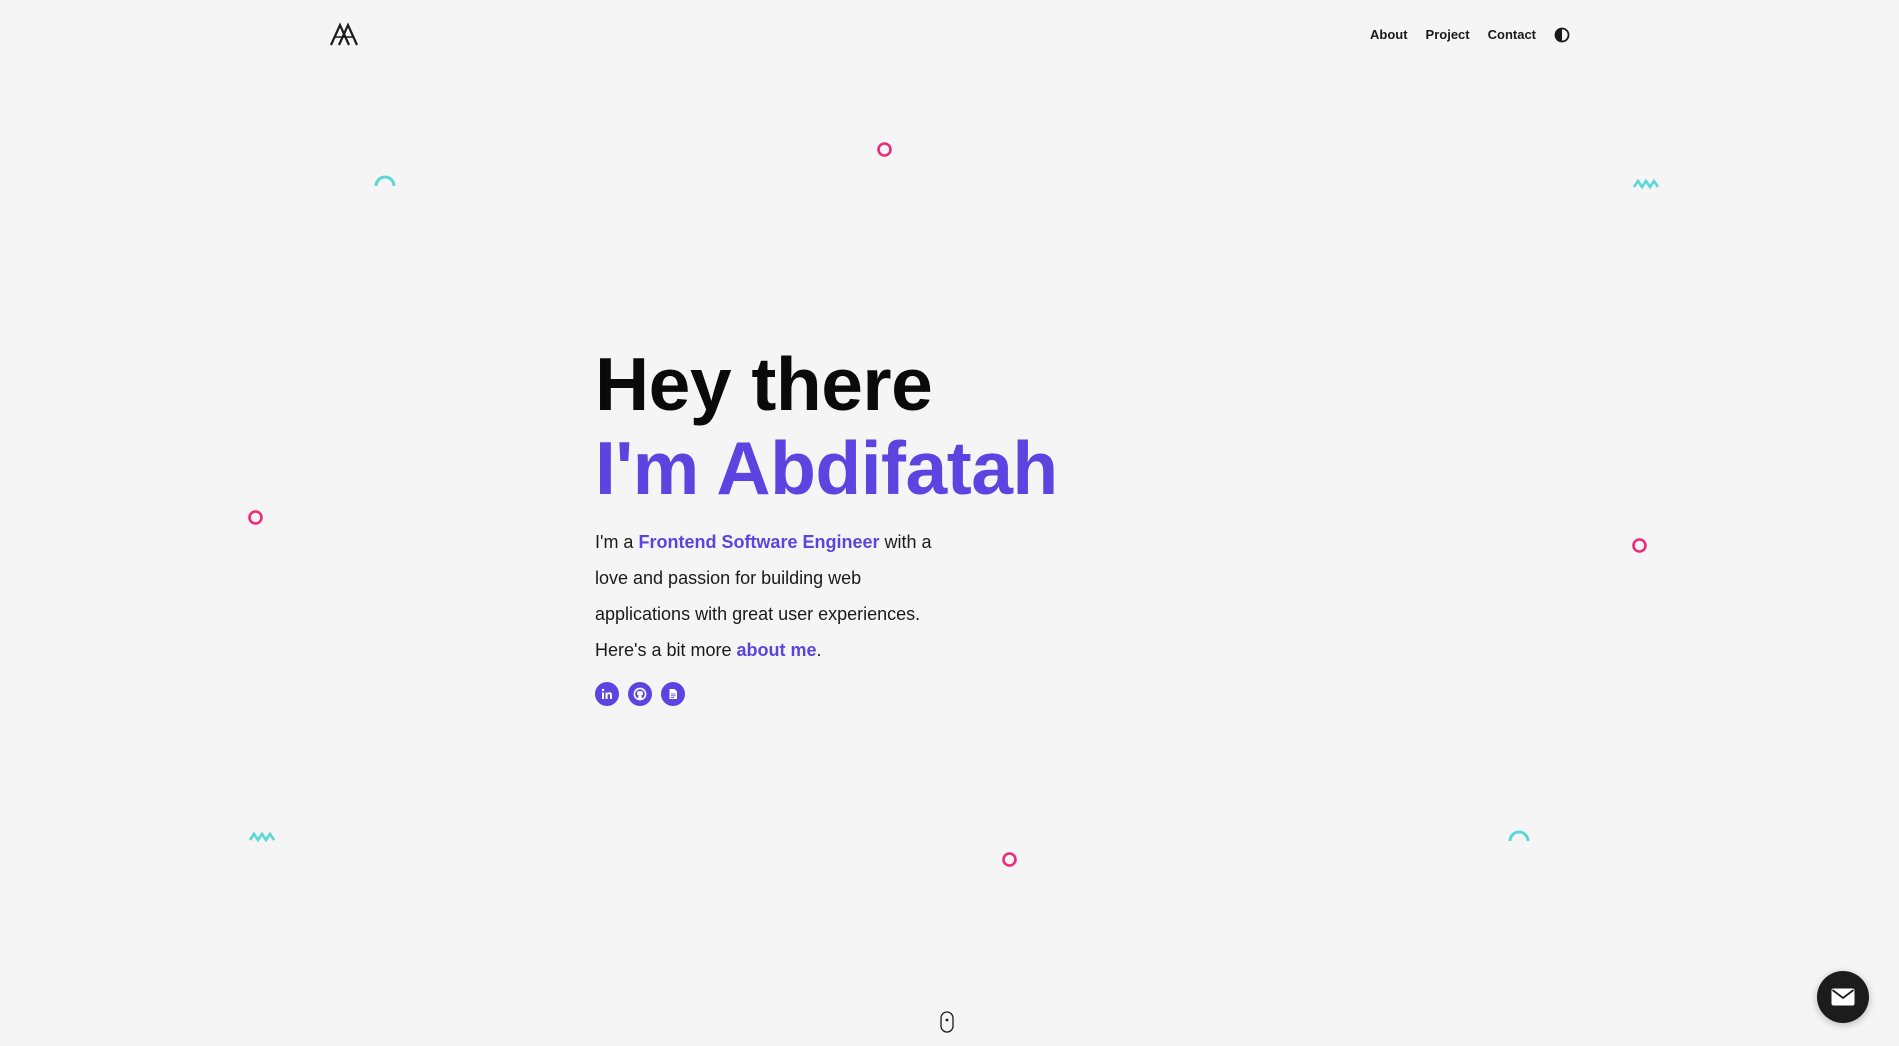 The width and height of the screenshot is (1899, 1046). I want to click on intro-prefix: I'm a, so click(617, 542).